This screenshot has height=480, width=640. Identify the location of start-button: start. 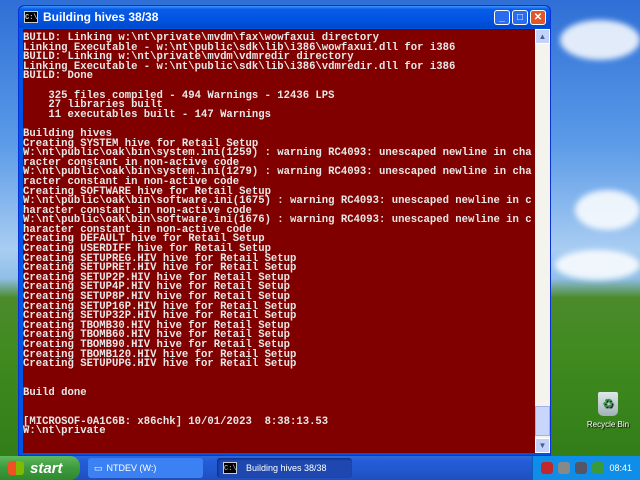
(40, 468).